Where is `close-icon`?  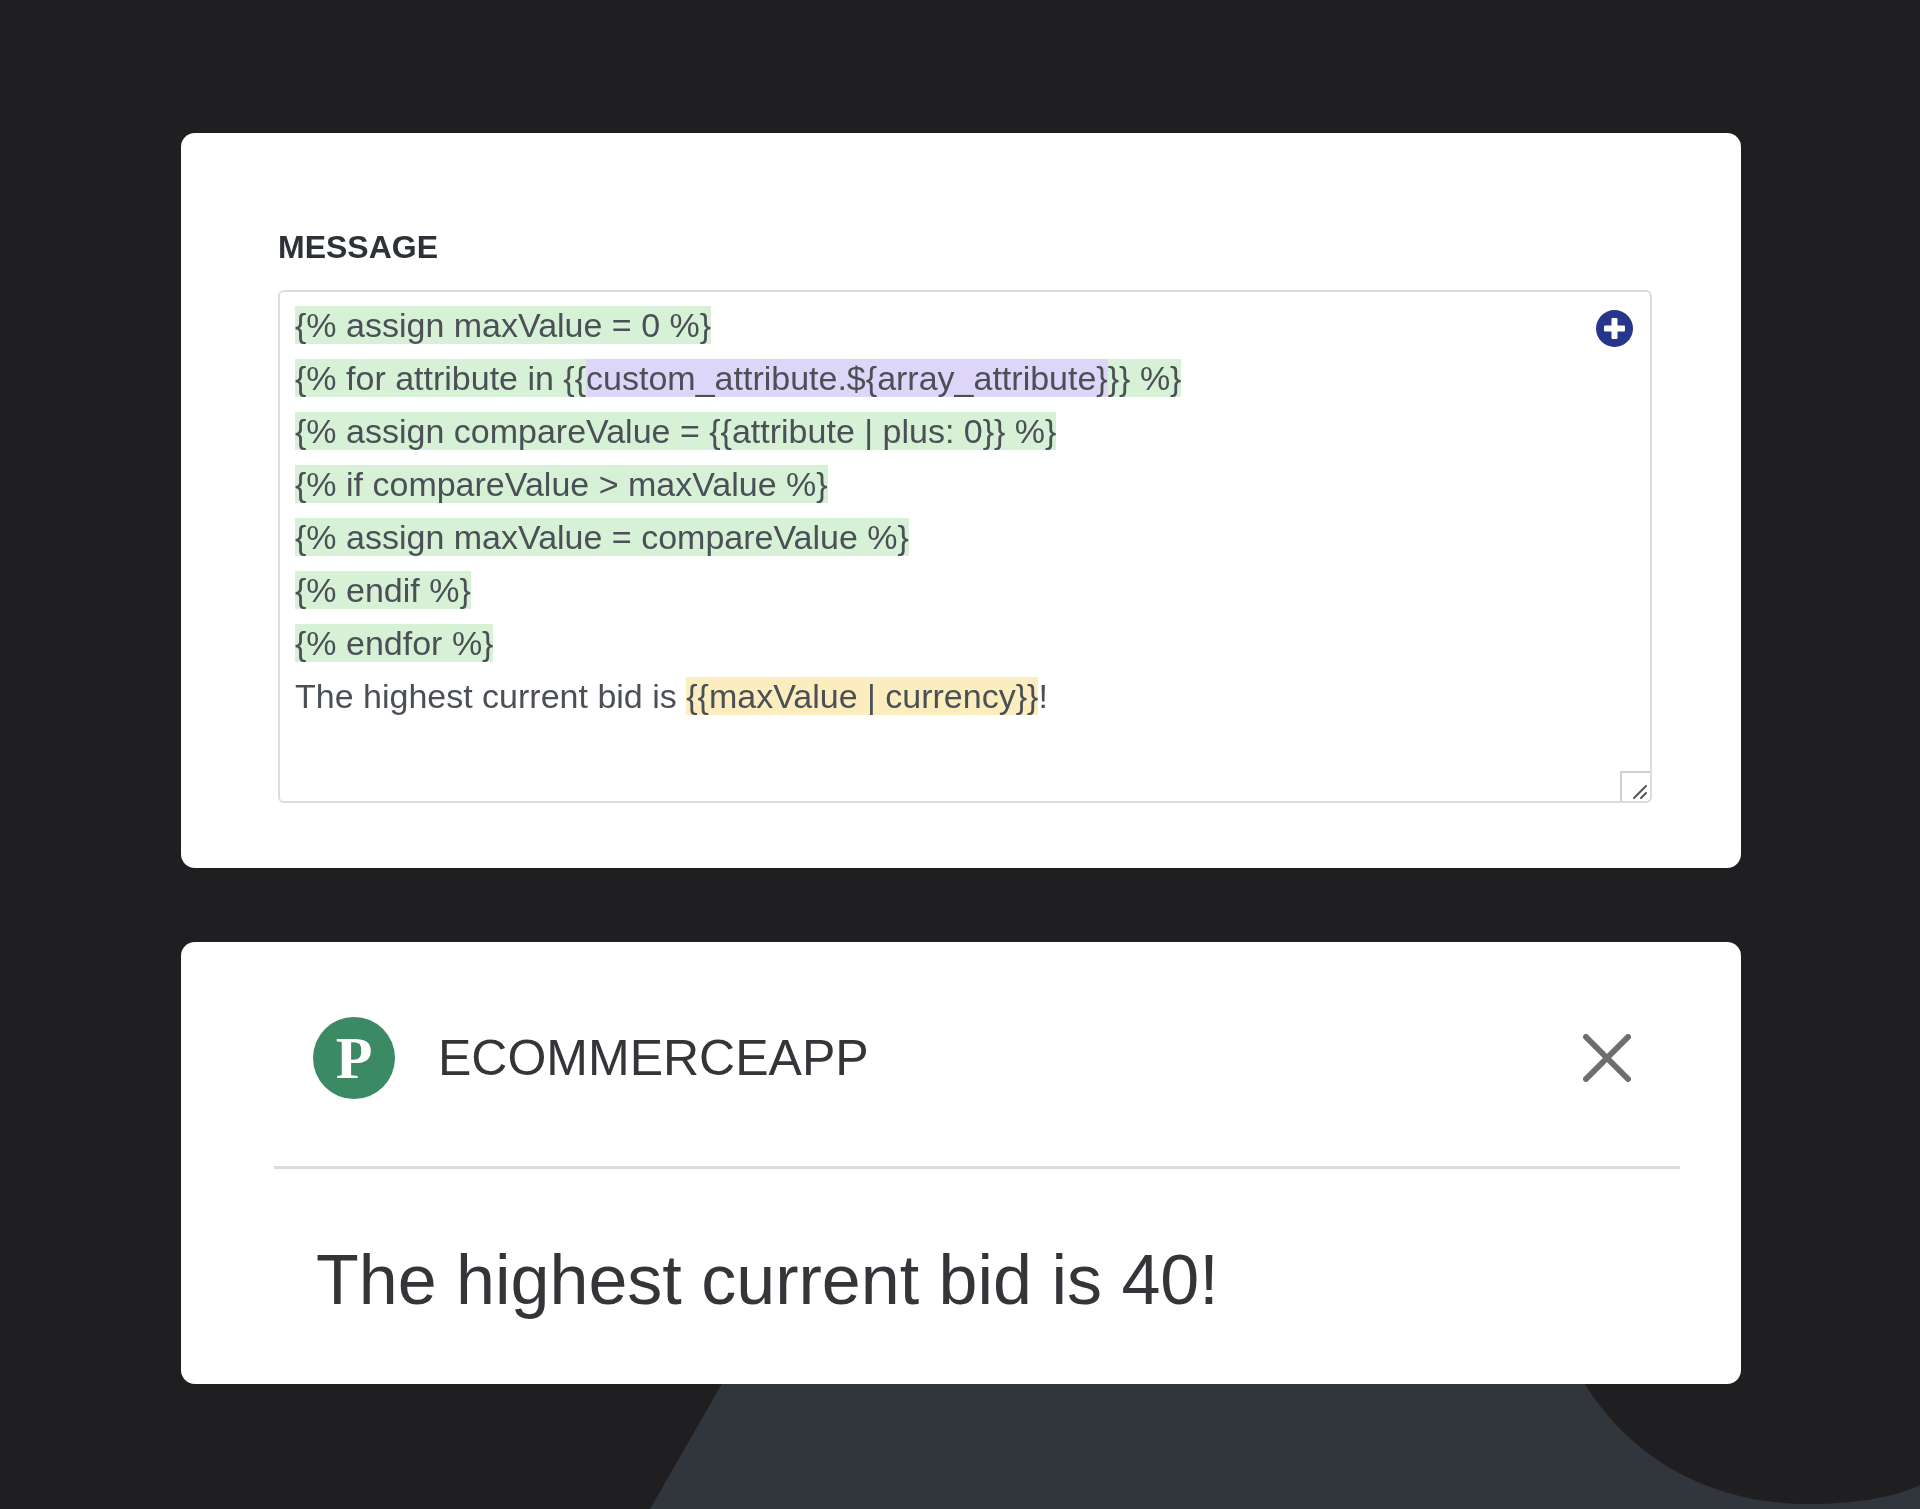
close-icon is located at coordinates (1607, 1058).